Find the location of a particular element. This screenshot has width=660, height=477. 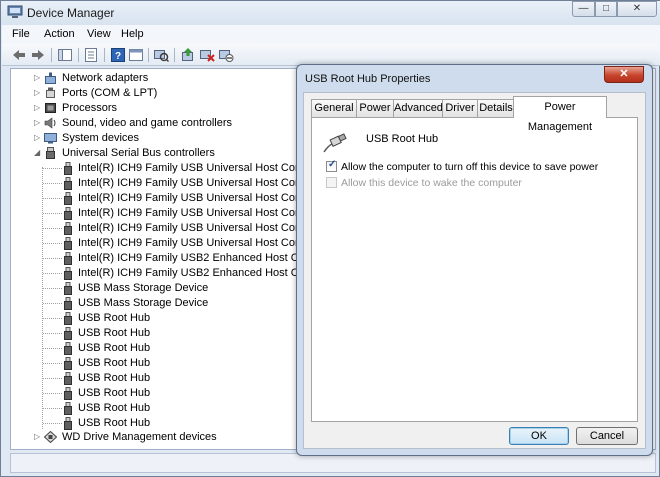

collapse-arrow-icon: ◢ is located at coordinates (38, 153).